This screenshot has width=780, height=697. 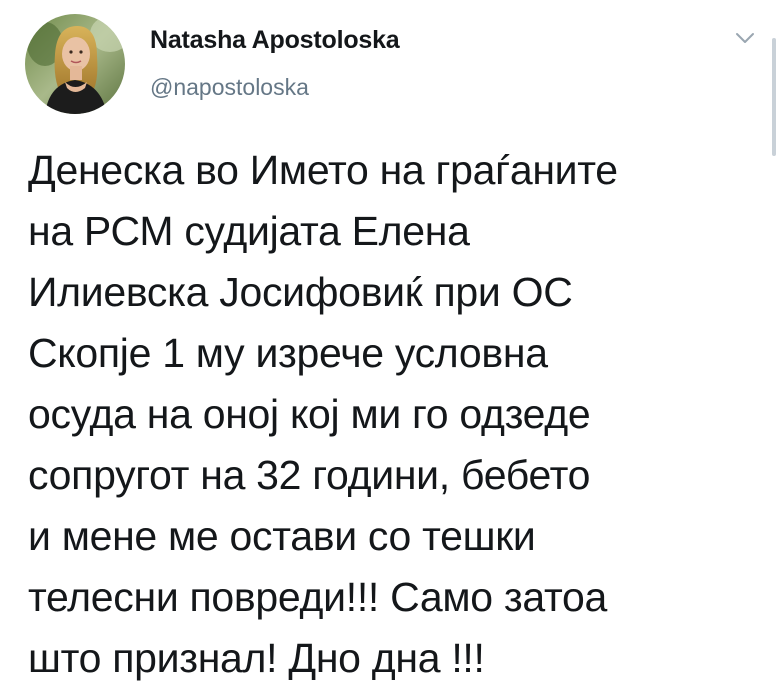 I want to click on chevron-down-icon, so click(x=745, y=38).